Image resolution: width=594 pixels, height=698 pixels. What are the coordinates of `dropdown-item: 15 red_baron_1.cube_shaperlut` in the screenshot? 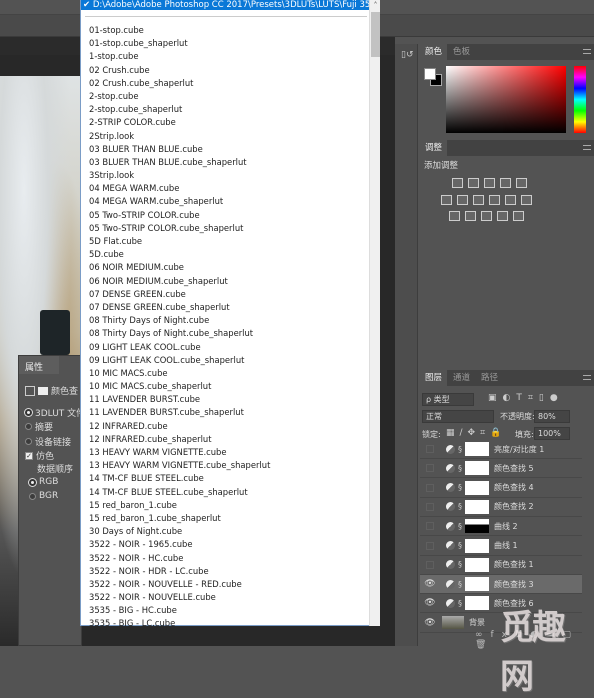 It's located at (229, 518).